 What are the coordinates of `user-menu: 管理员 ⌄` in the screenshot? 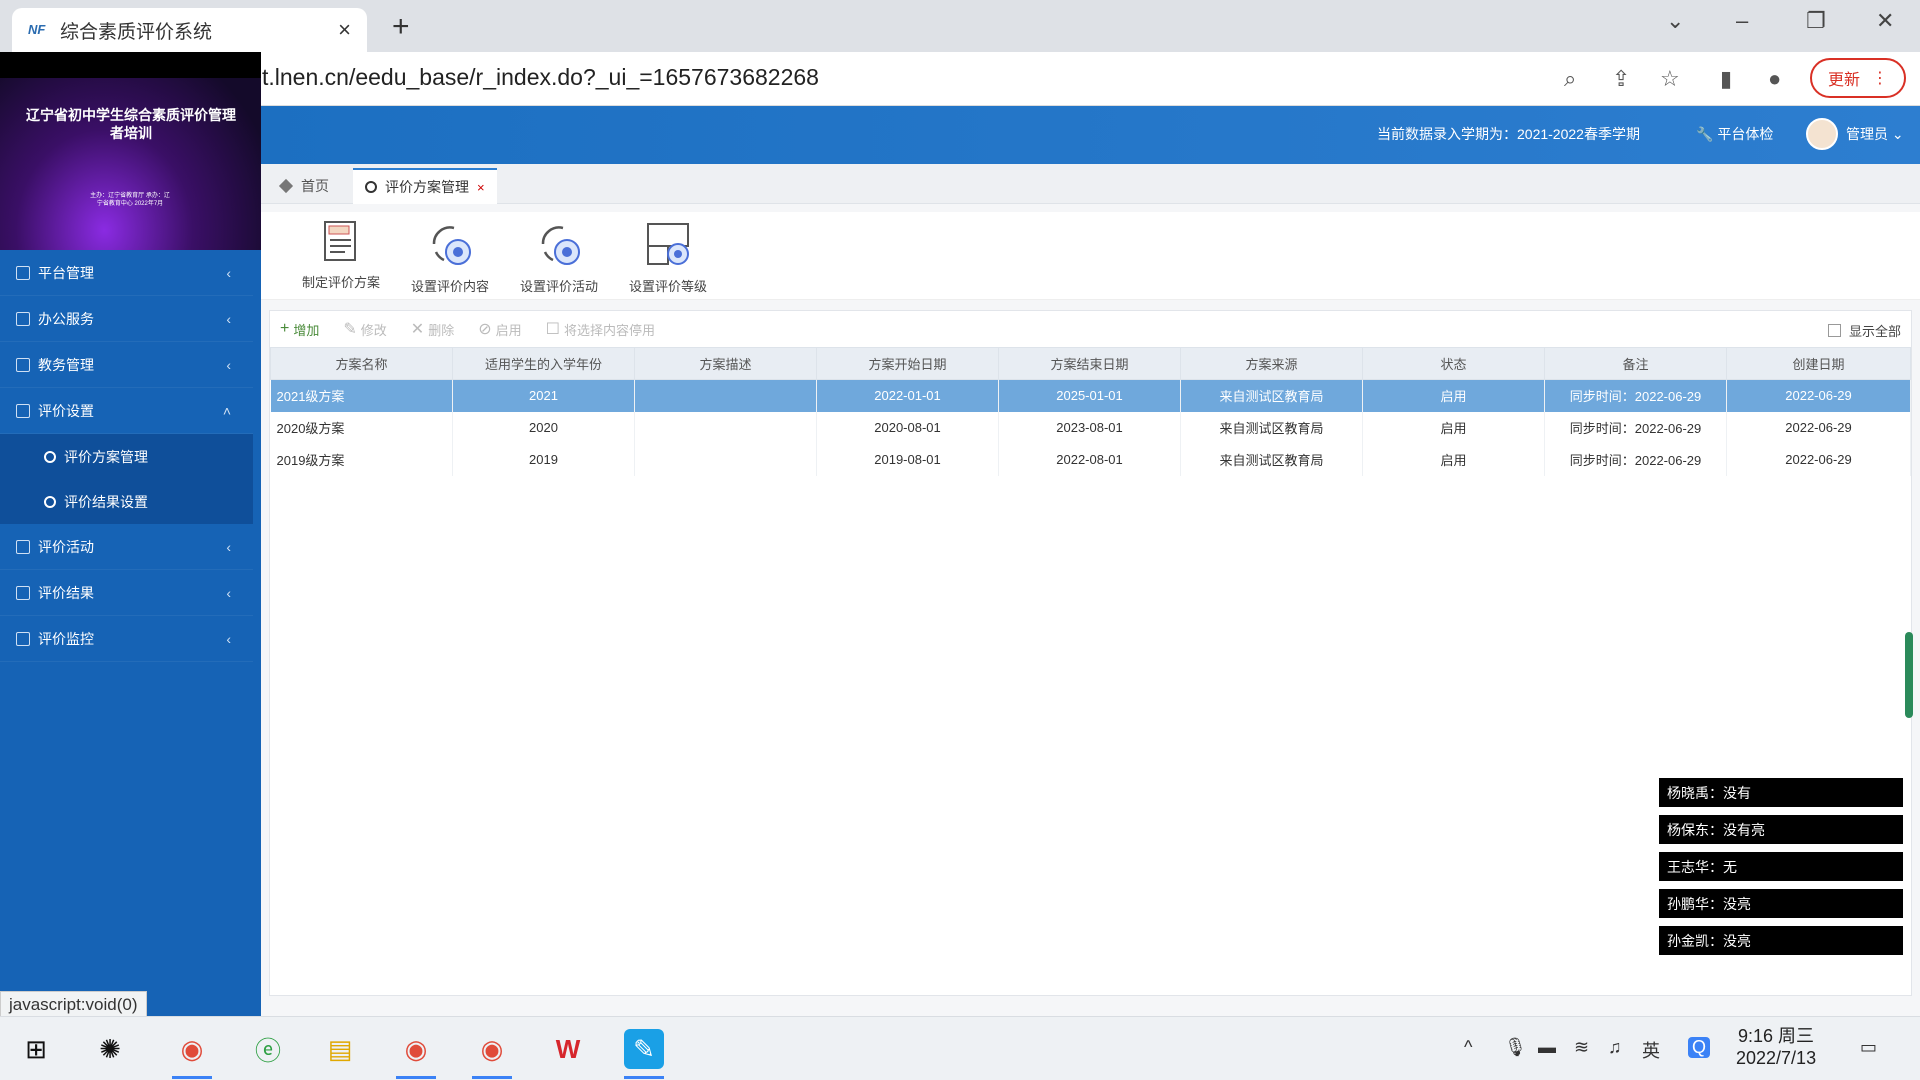 It's located at (1875, 134).